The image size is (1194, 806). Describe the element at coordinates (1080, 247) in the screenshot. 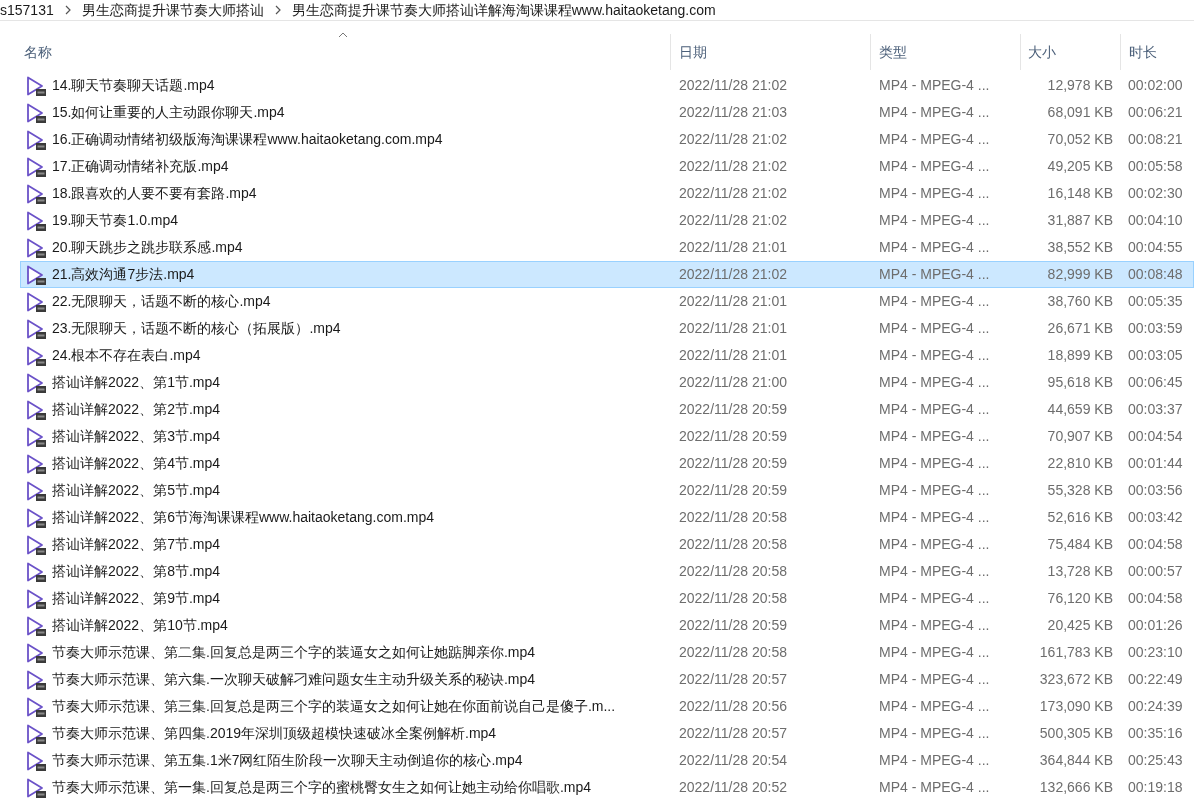

I see `file-size: 38,552 KB` at that location.